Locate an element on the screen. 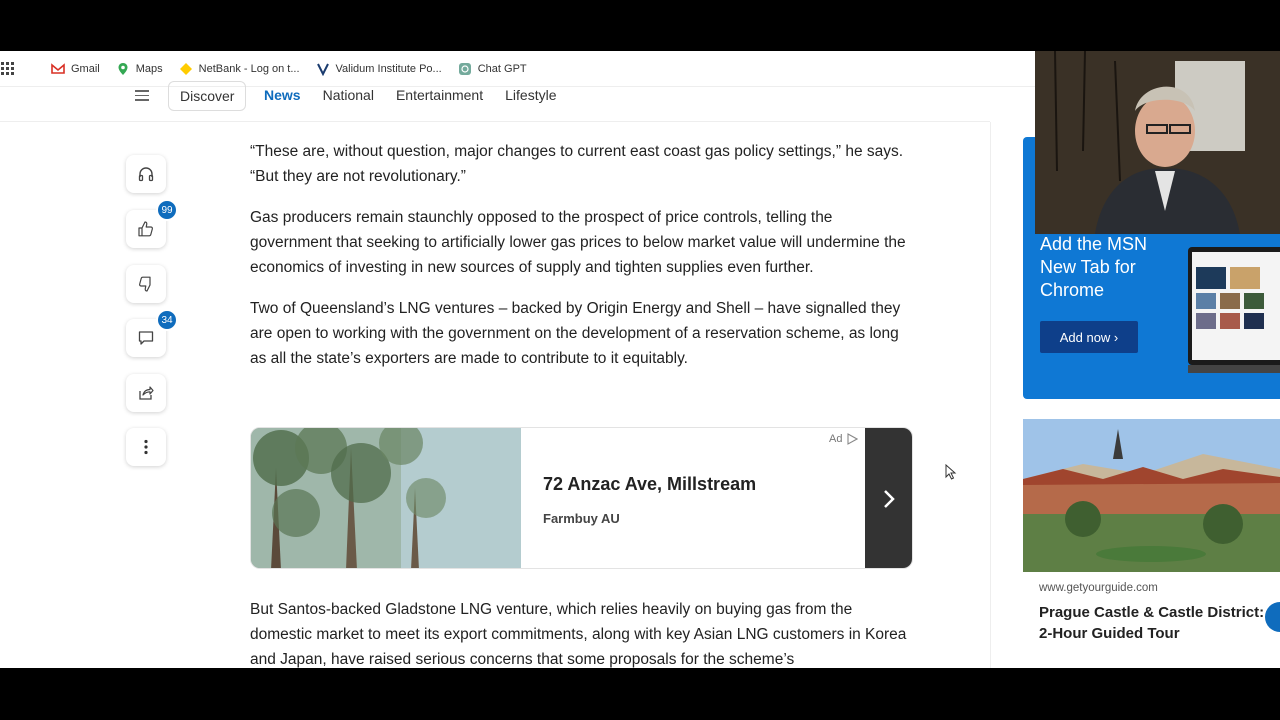 The height and width of the screenshot is (720, 1280). share-button is located at coordinates (146, 393).